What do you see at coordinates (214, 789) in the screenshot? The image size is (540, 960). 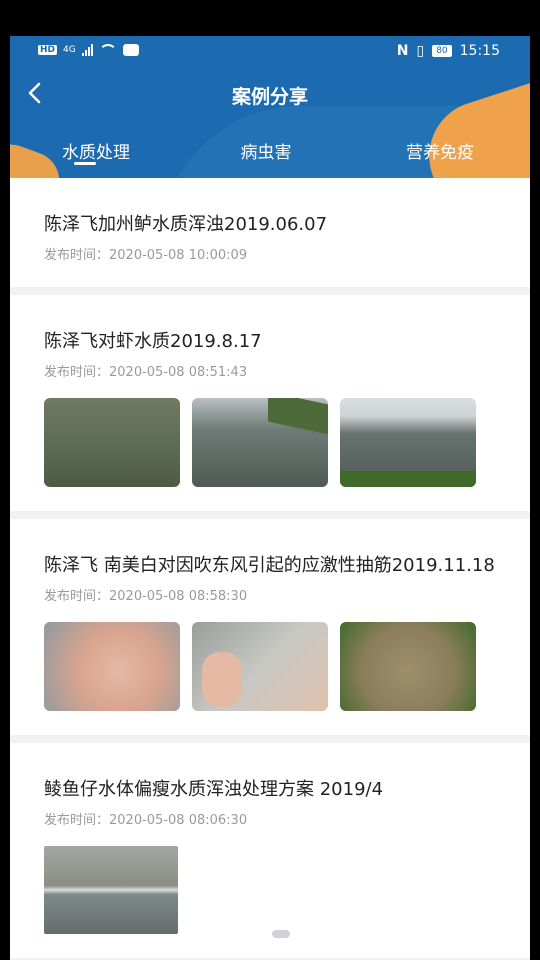 I see `article-title: 鲮鱼仔水体偏瘦水质浑浊处理方案 2019/4` at bounding box center [214, 789].